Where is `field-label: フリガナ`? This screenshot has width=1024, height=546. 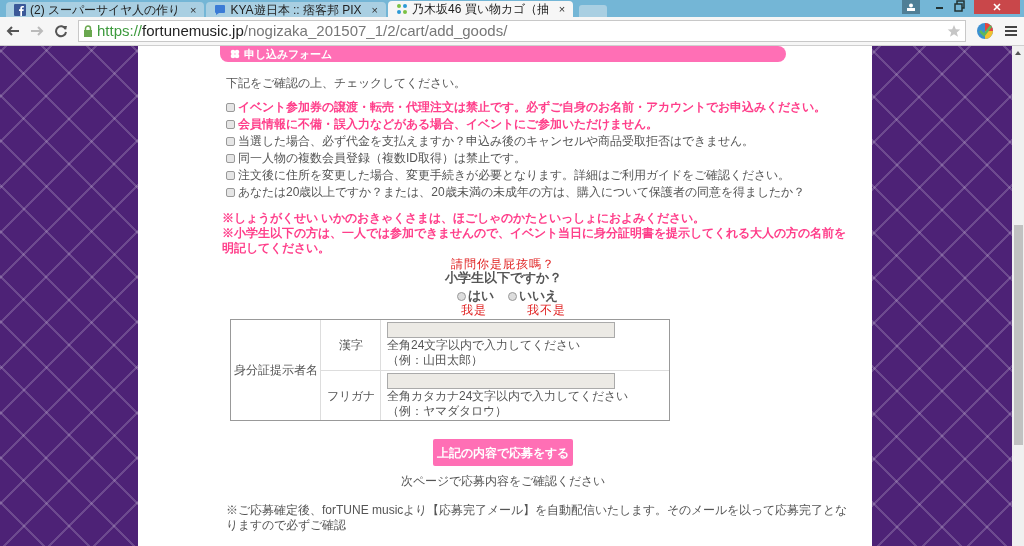
field-label: フリガナ is located at coordinates (351, 395).